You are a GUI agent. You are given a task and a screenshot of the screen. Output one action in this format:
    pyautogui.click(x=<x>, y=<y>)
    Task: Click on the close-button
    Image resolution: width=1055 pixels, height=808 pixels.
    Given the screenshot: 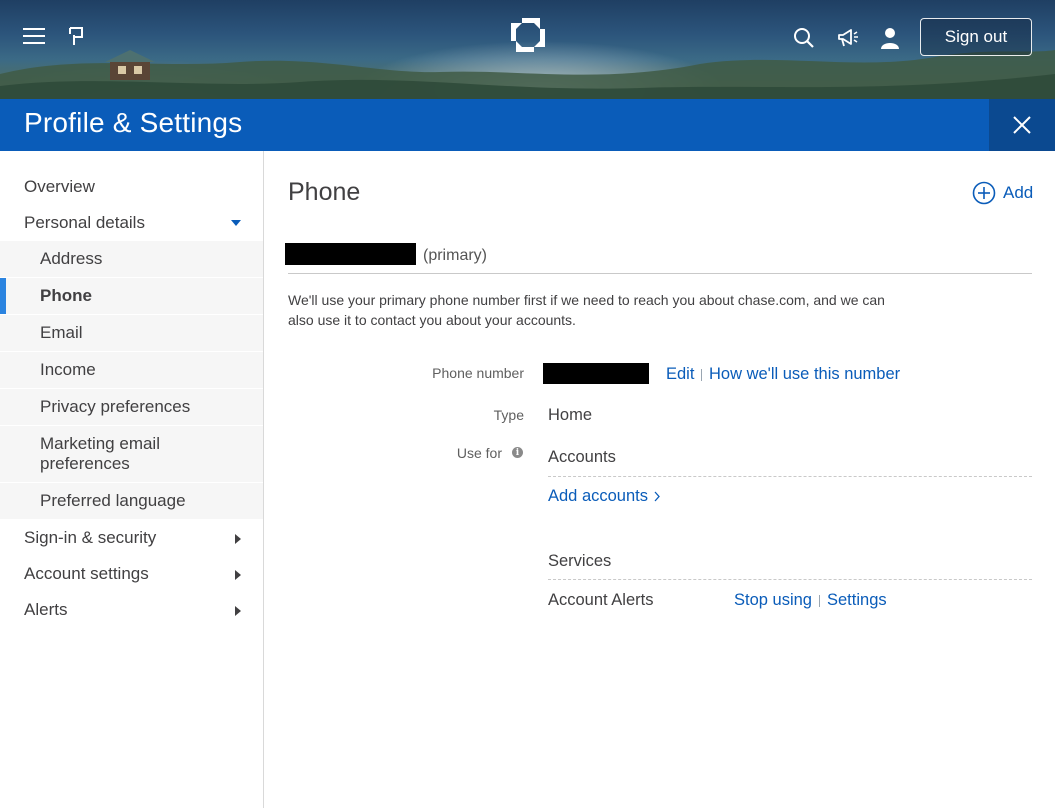 What is the action you would take?
    pyautogui.click(x=1022, y=125)
    